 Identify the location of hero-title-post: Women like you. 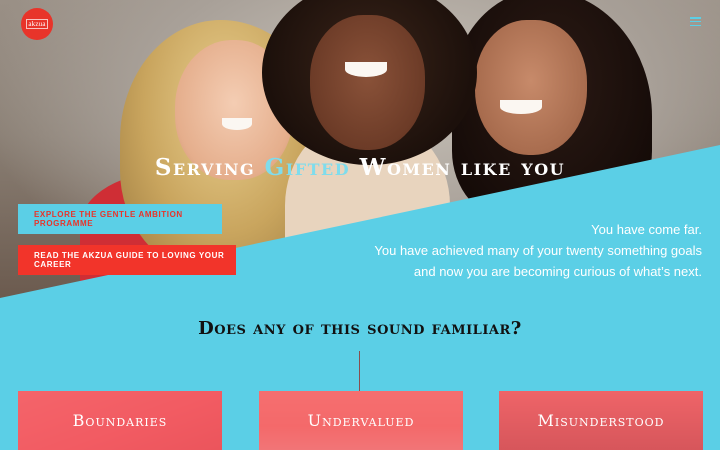
(458, 167).